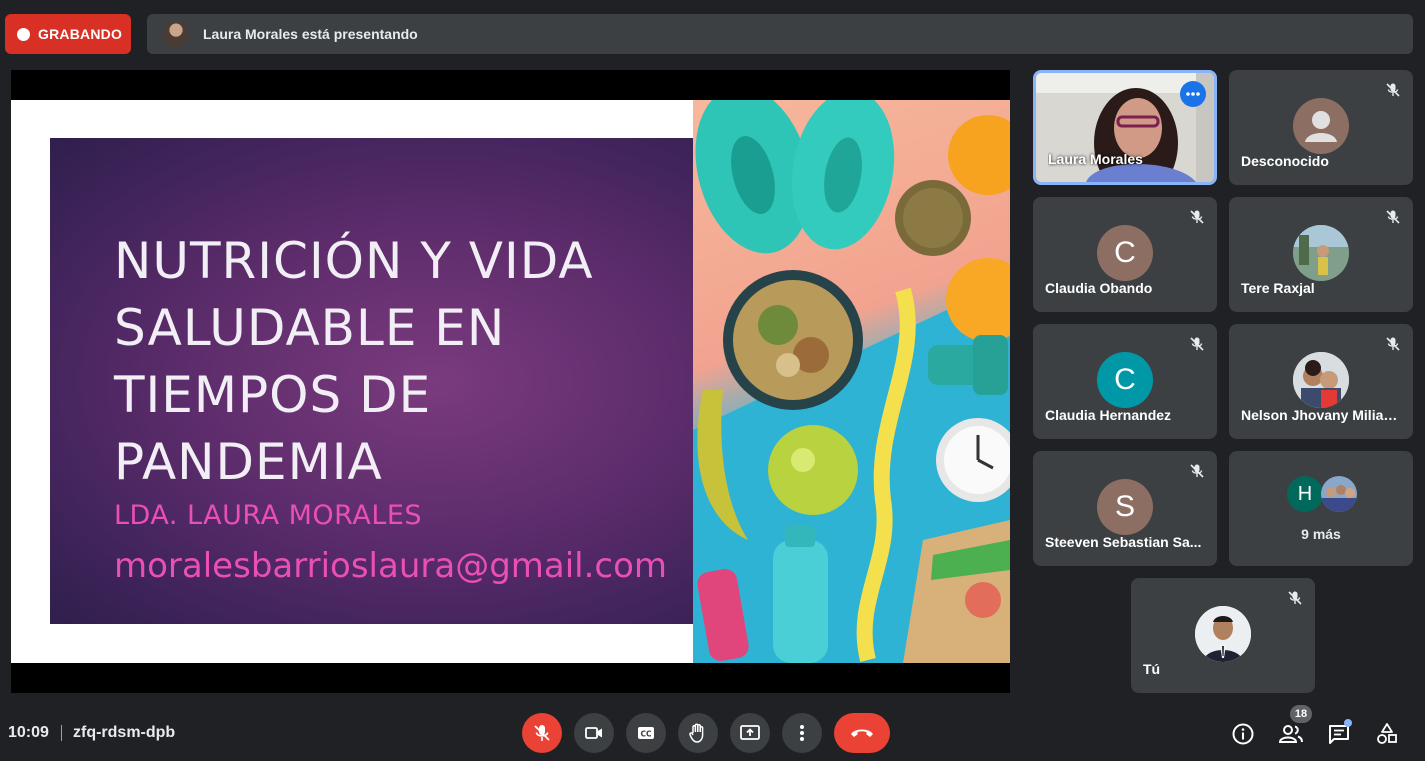 The width and height of the screenshot is (1425, 761). I want to click on participant-tile-more: H 9 más, so click(1321, 508).